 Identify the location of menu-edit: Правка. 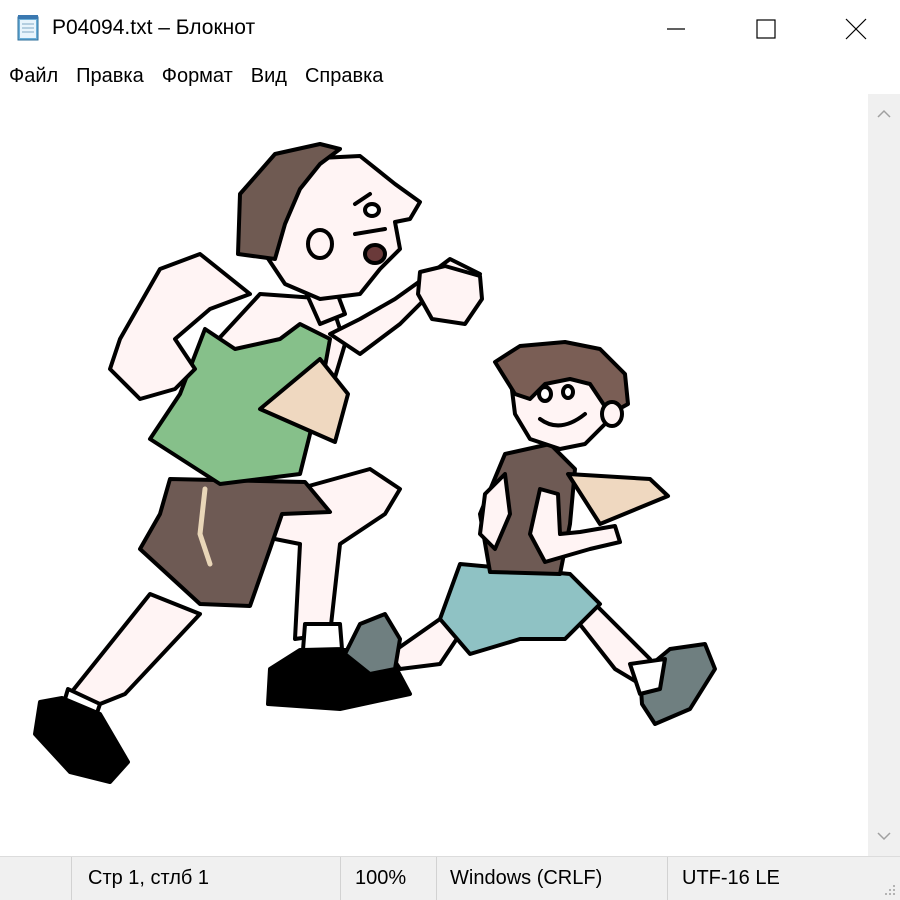
(109, 76).